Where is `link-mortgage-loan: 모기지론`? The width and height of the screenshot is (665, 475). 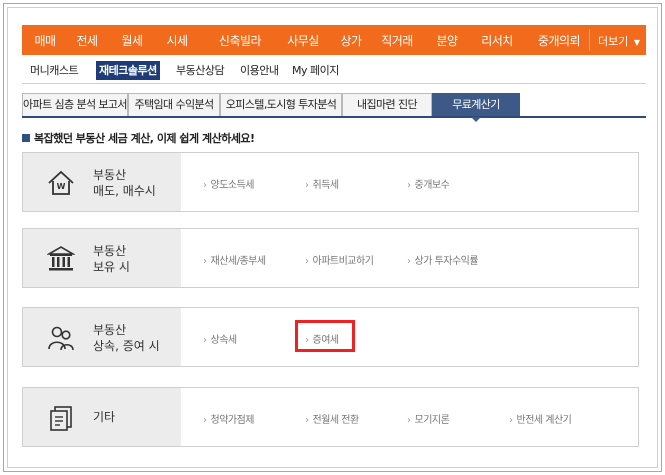
link-mortgage-loan: 모기지론 is located at coordinates (428, 418).